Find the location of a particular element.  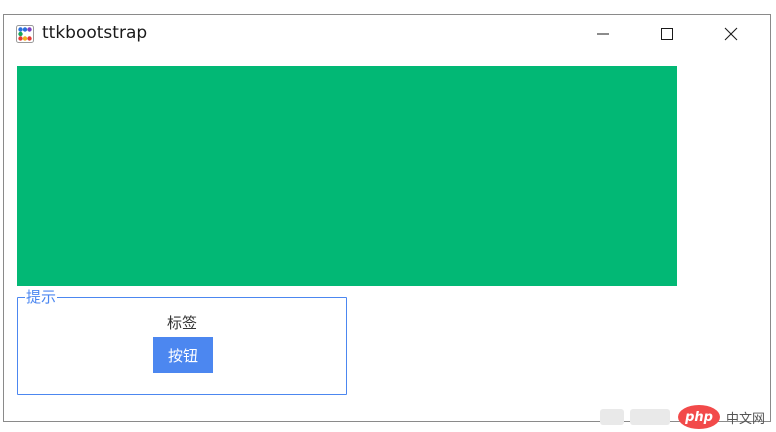

background-strip is located at coordinates (388, 7).